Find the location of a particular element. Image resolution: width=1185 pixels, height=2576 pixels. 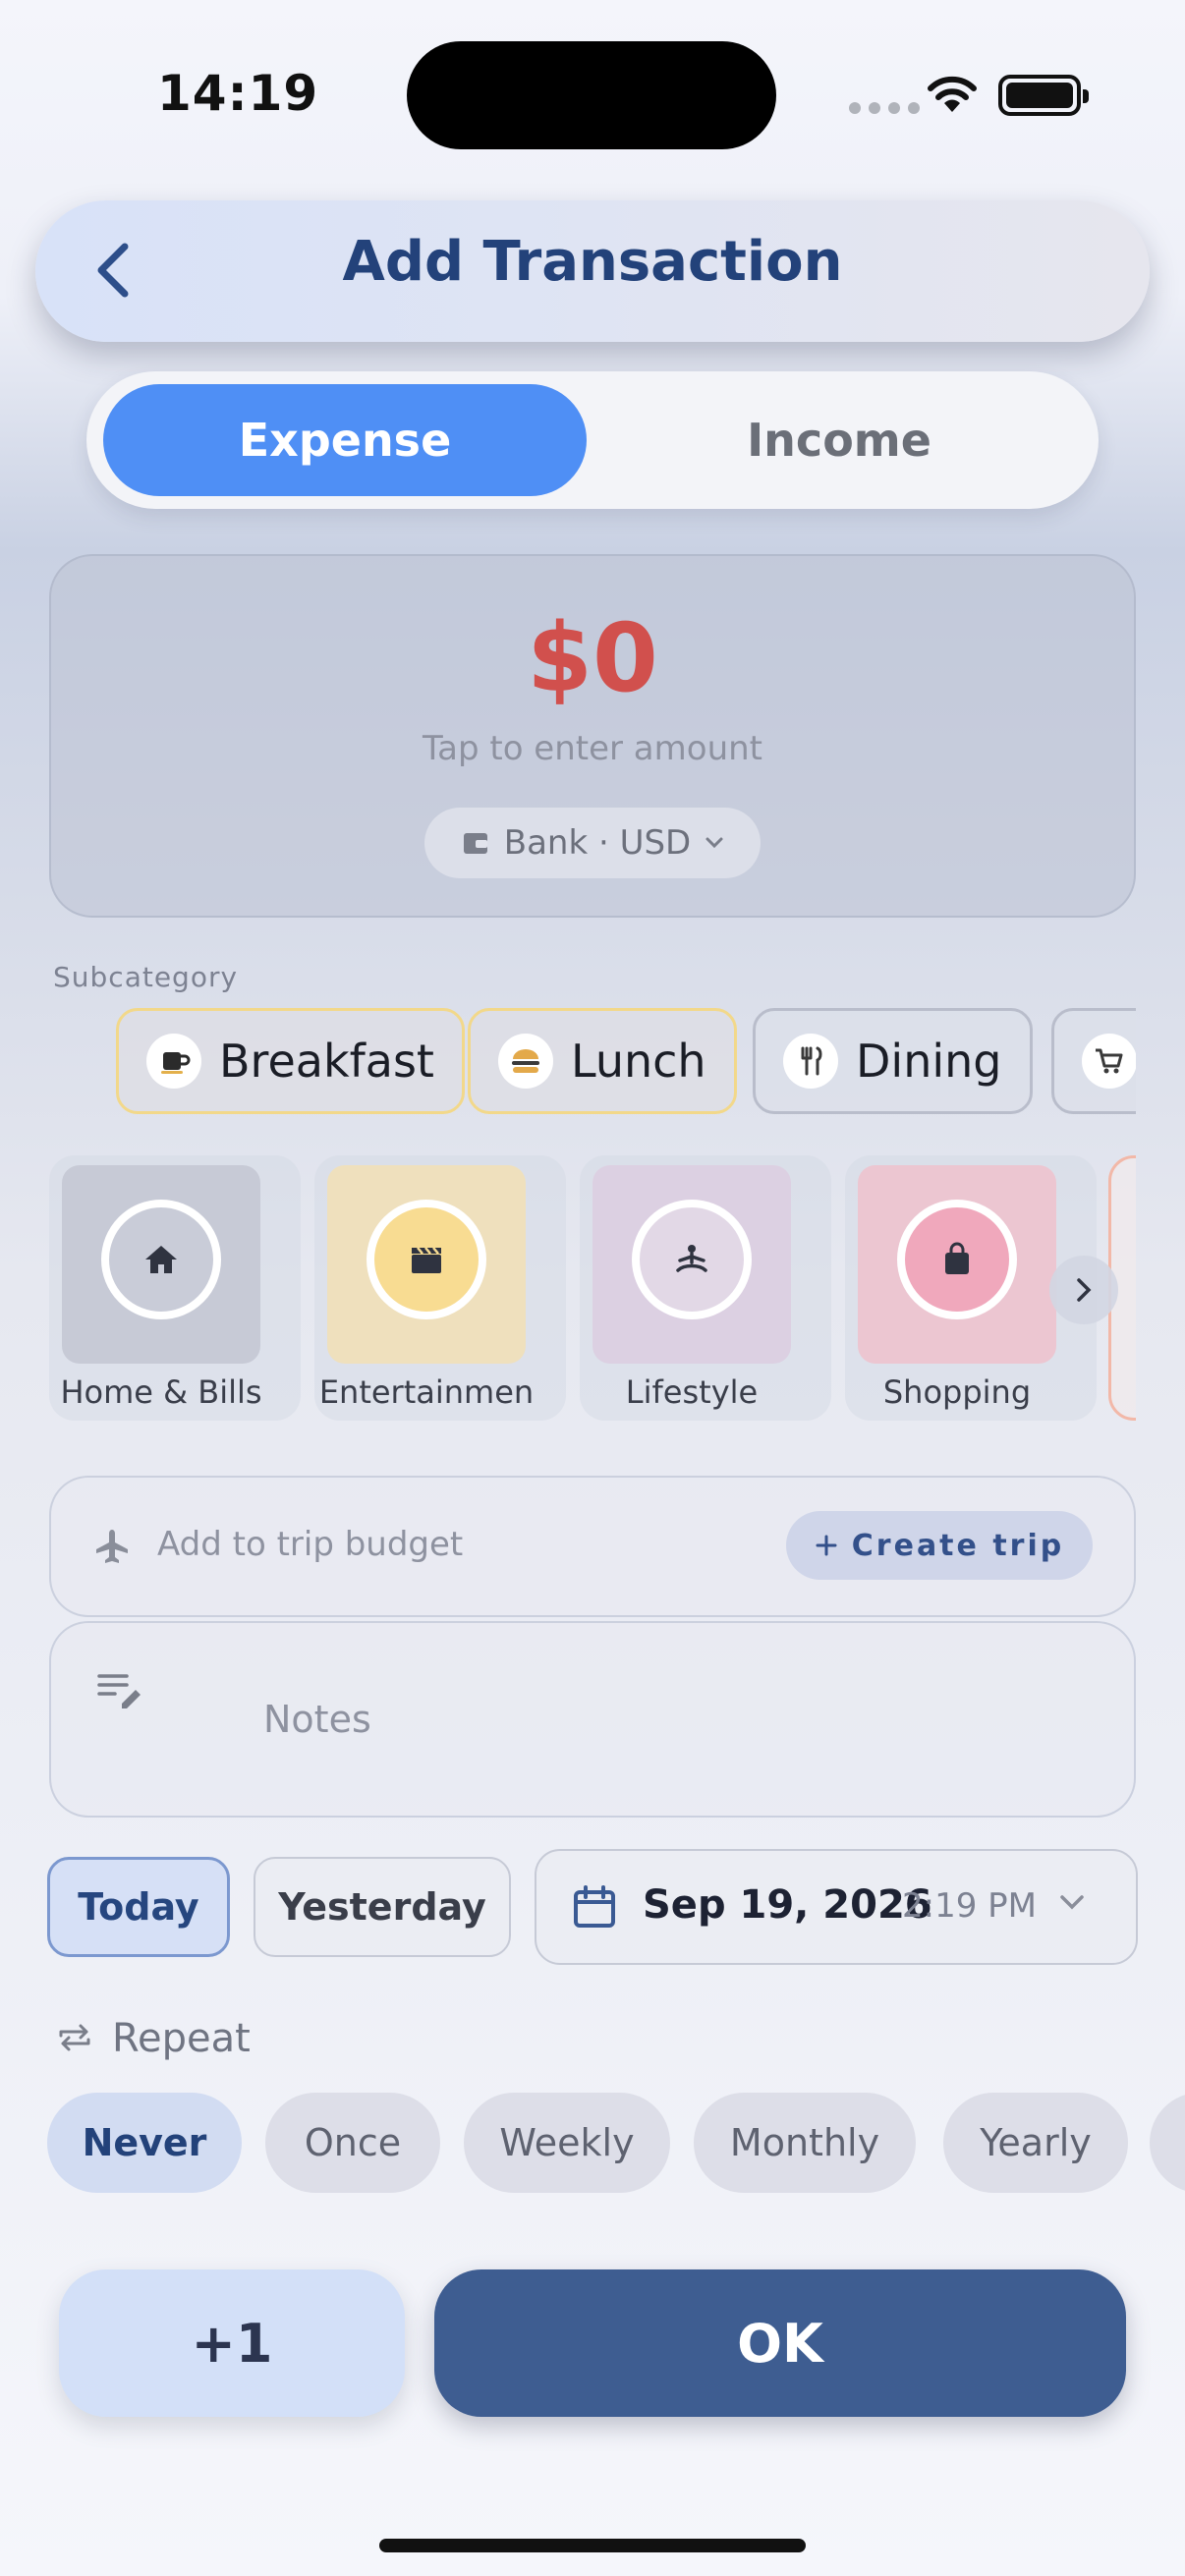

repeat-option-monthly: Monthly is located at coordinates (805, 2143).